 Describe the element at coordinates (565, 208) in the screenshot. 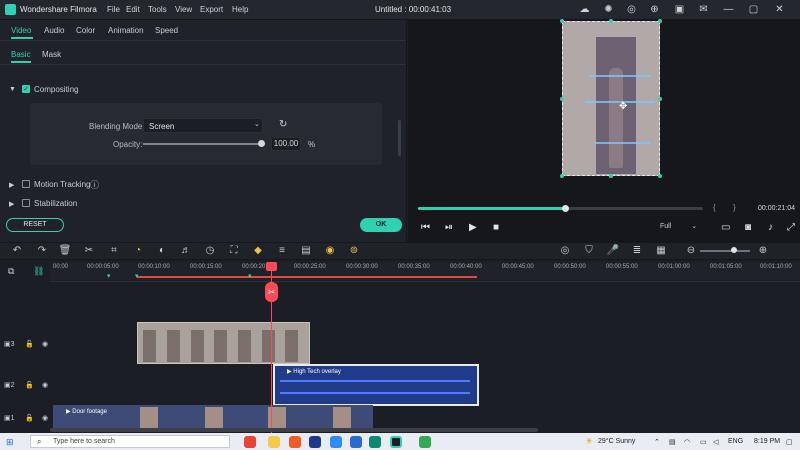

I see `playback-scrubber` at that location.